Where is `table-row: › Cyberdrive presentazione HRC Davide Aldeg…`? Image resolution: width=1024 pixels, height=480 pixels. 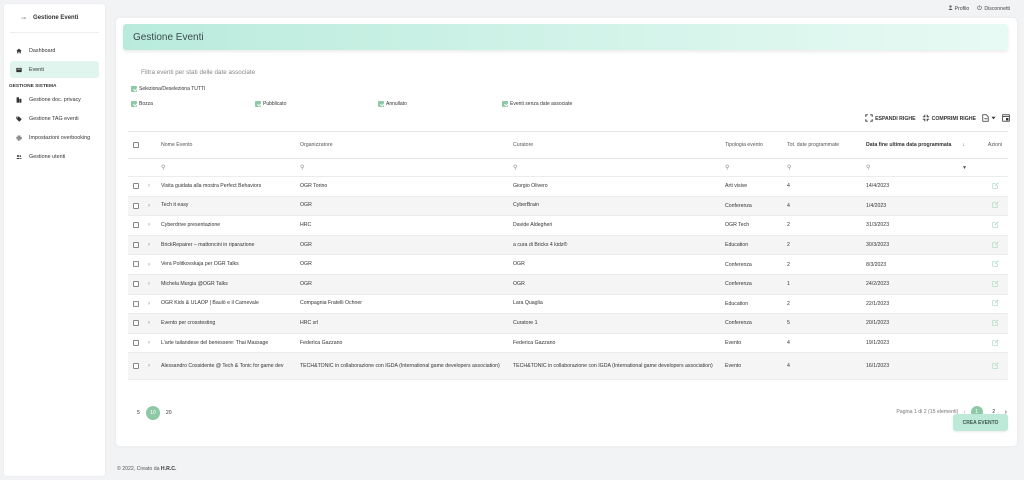 table-row: › Cyberdrive presentazione HRC Davide Aldeg… is located at coordinates (568, 226).